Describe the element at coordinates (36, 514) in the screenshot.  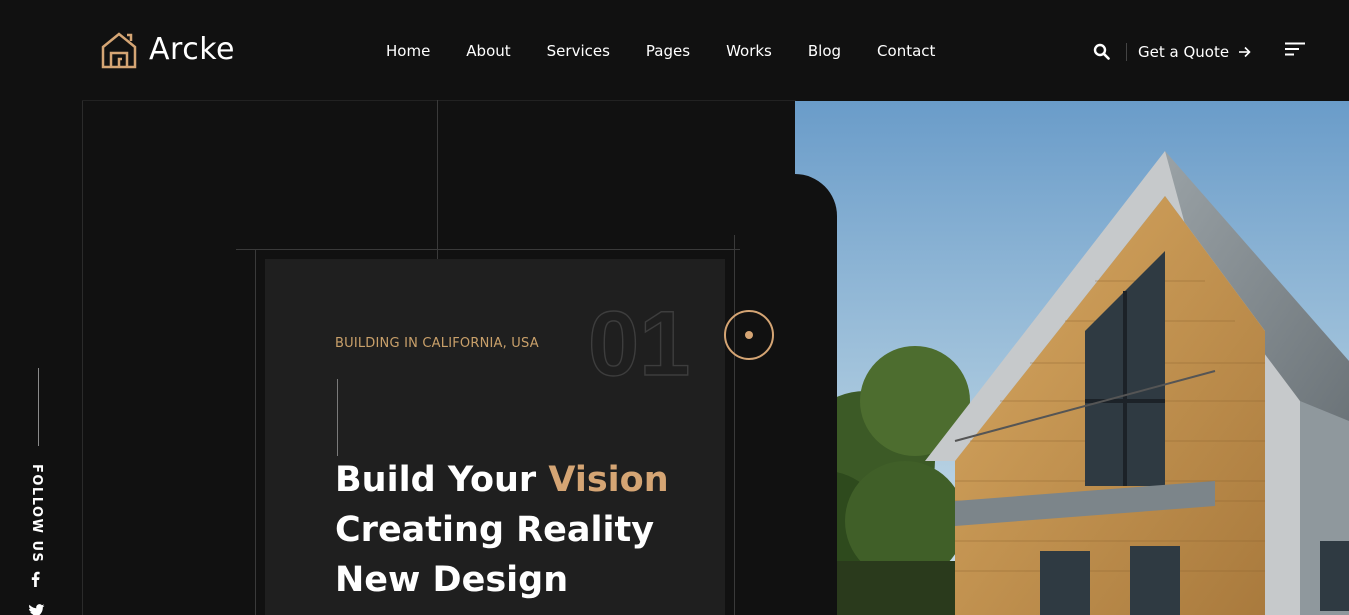
I see `follow-us-label: FOLLOW US` at that location.